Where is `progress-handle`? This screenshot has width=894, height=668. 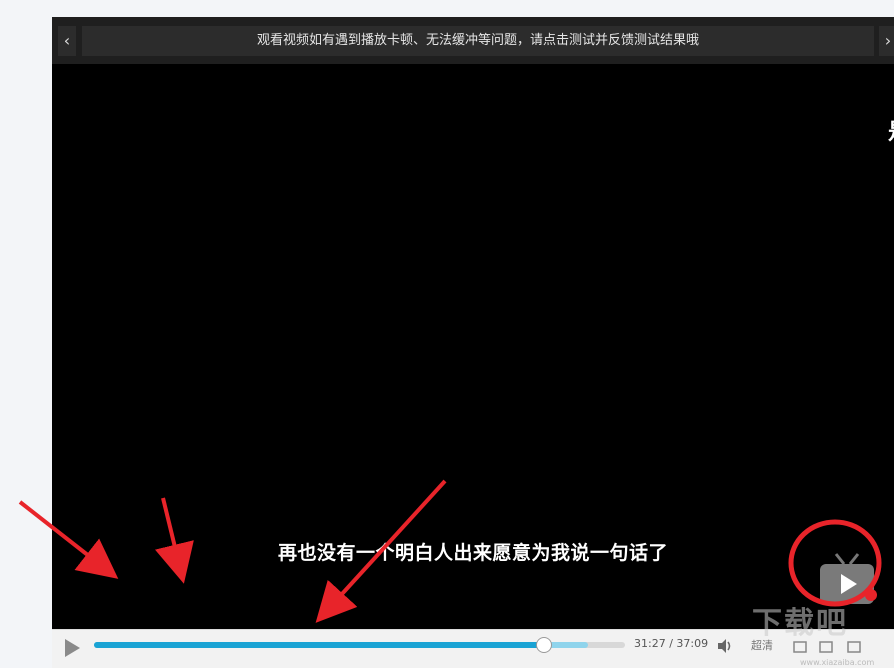 progress-handle is located at coordinates (543, 645).